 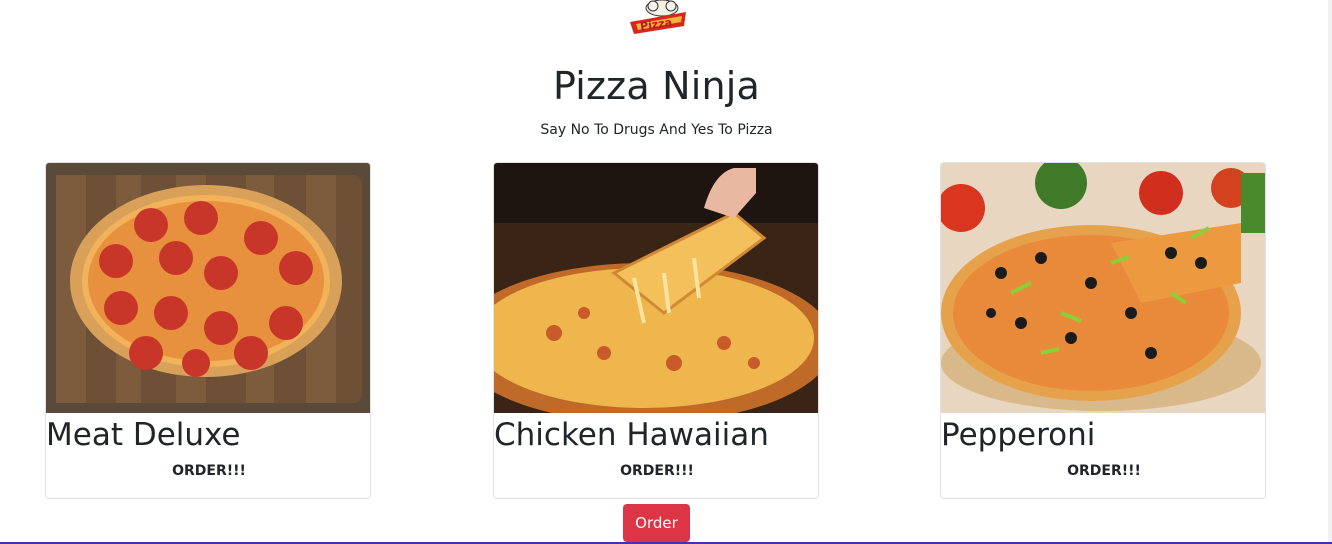 I want to click on page-subtitle: Say No To Drugs And Yes To Pizza, so click(x=656, y=130).